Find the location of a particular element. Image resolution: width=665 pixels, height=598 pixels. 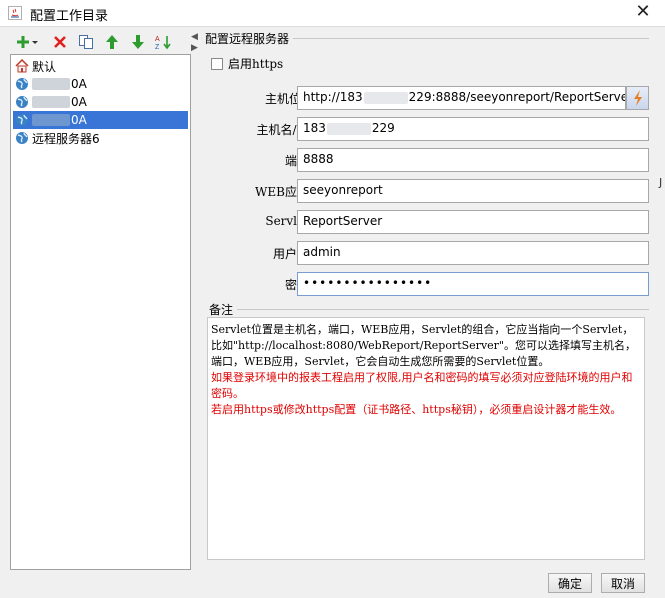

sort-button: A Z is located at coordinates (164, 42).